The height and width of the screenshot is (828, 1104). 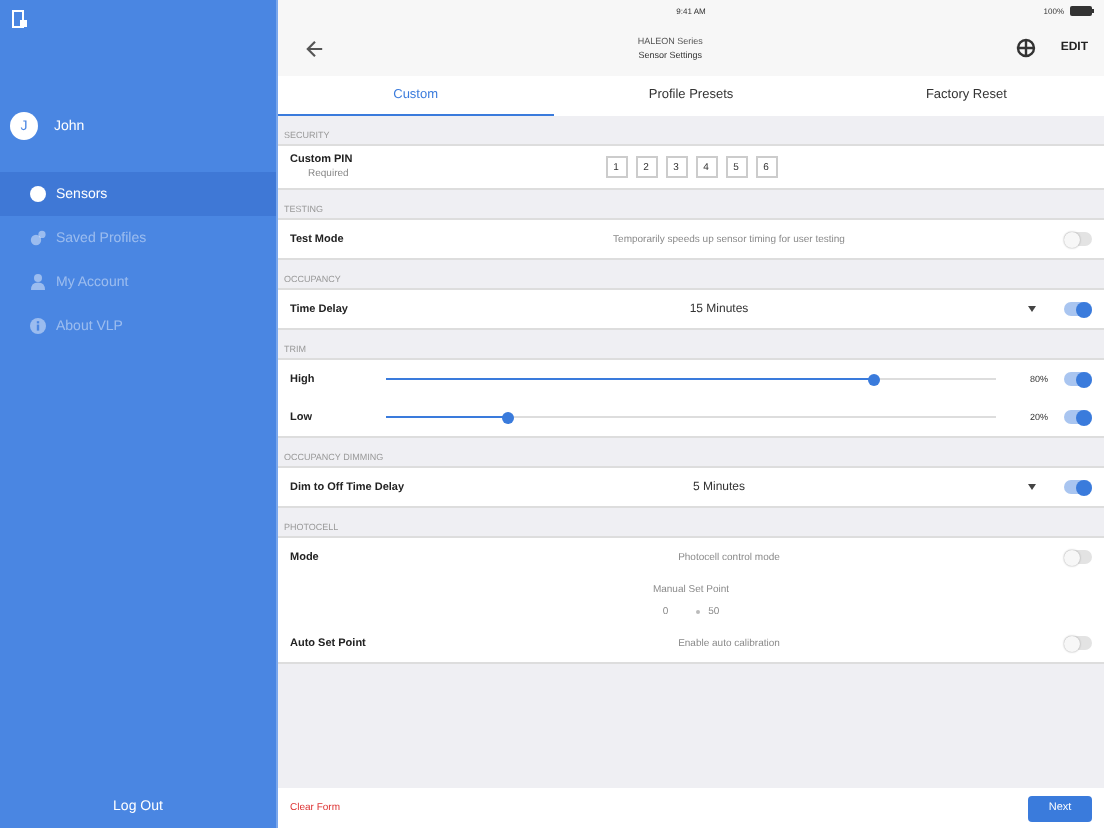 I want to click on info-icon, so click(x=38, y=326).